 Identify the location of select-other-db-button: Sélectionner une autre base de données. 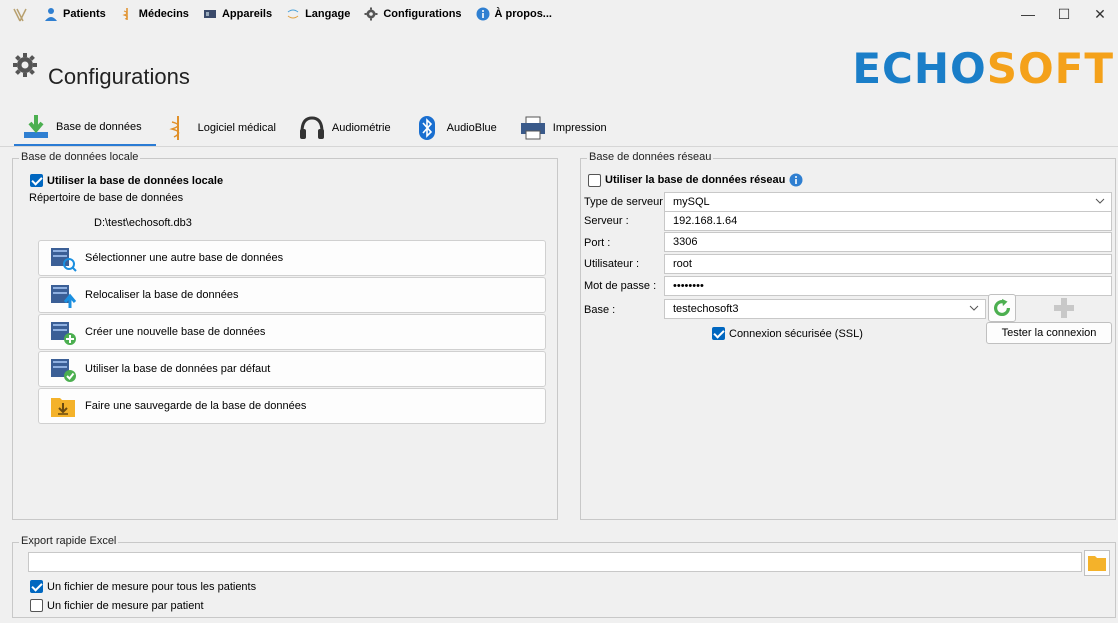
(292, 258).